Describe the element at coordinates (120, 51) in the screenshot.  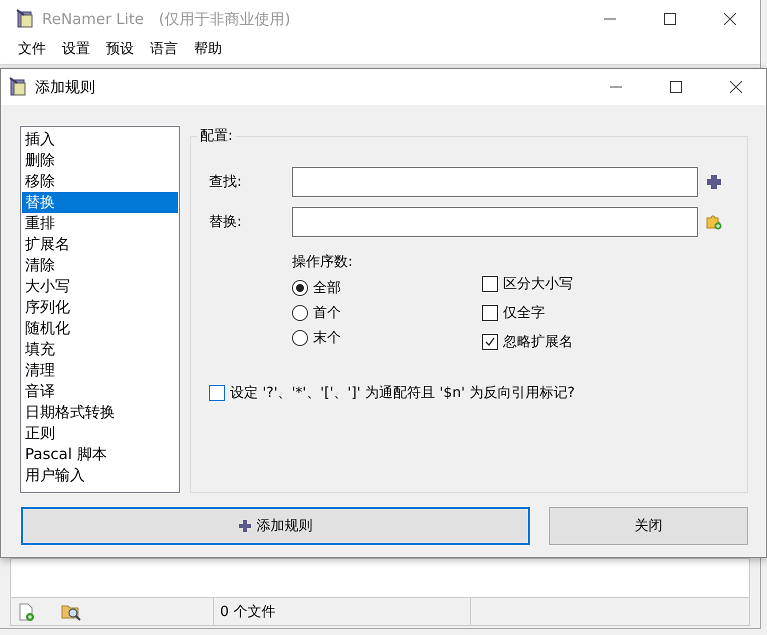
I see `menu-item: 预设` at that location.